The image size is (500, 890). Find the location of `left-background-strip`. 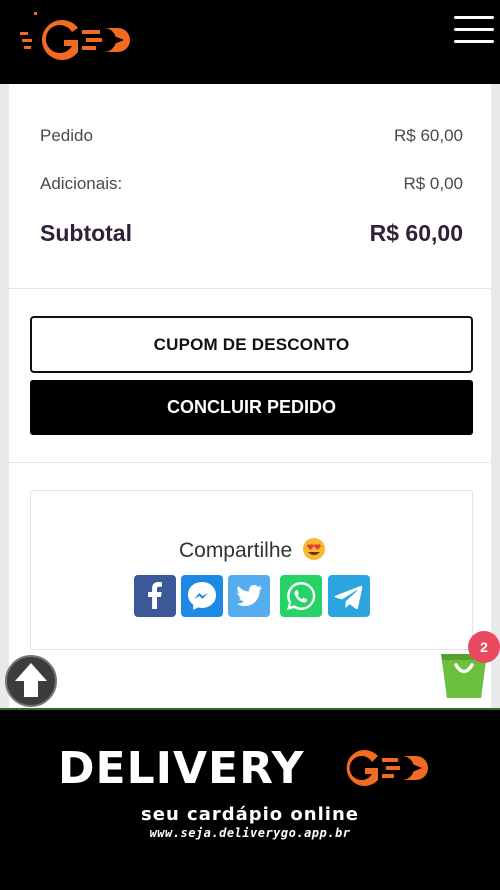

left-background-strip is located at coordinates (4, 396).